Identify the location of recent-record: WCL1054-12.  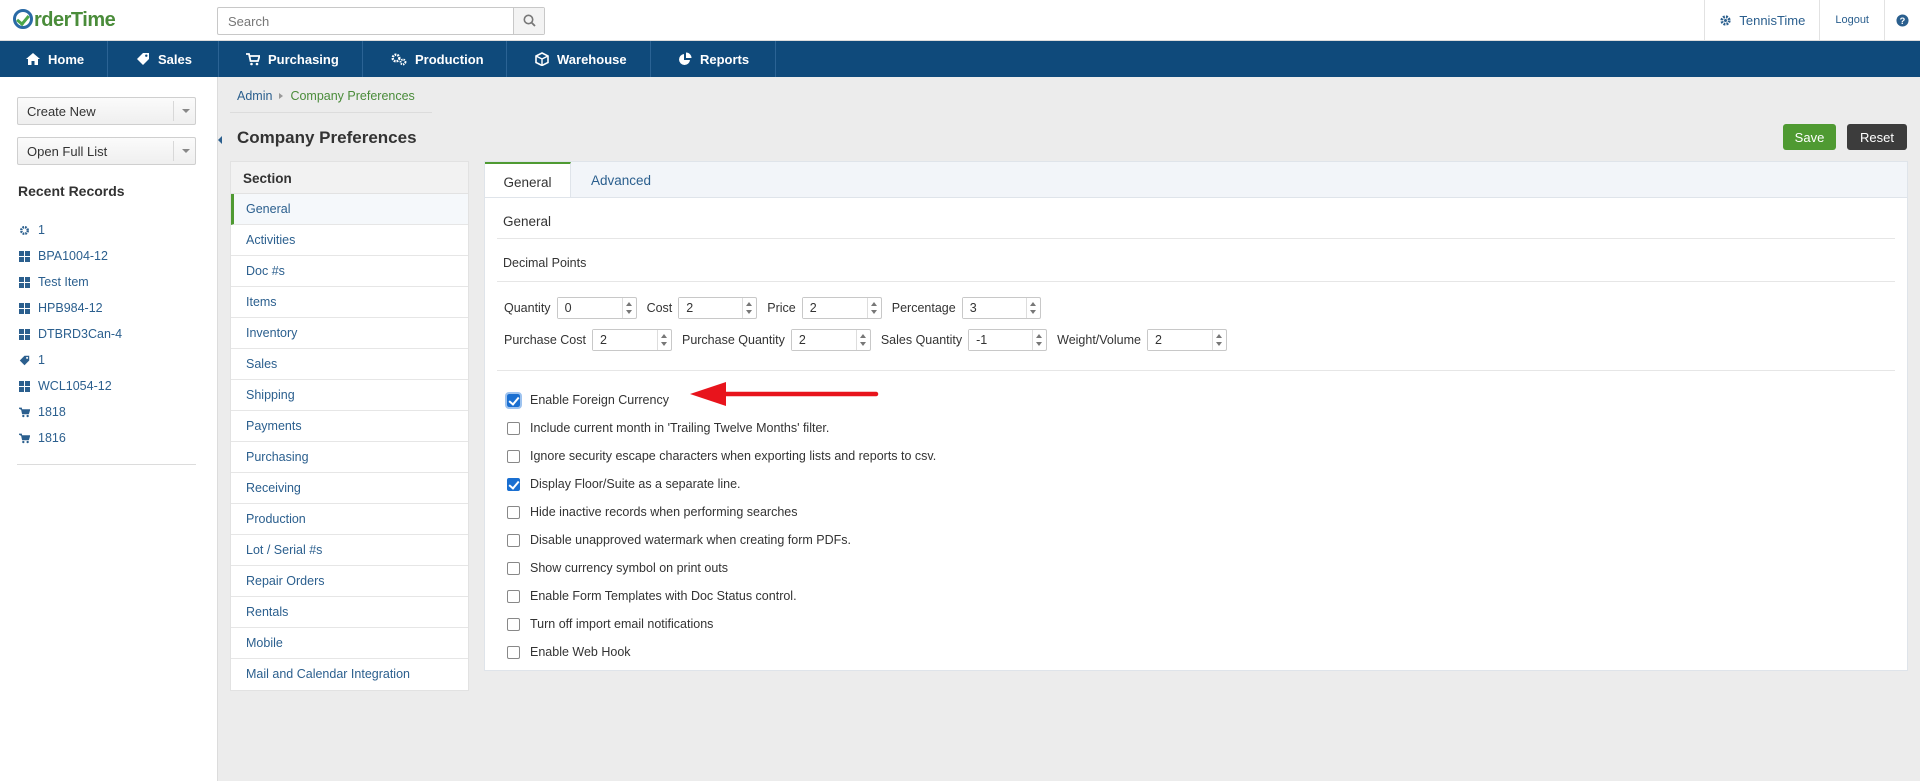
(107, 386).